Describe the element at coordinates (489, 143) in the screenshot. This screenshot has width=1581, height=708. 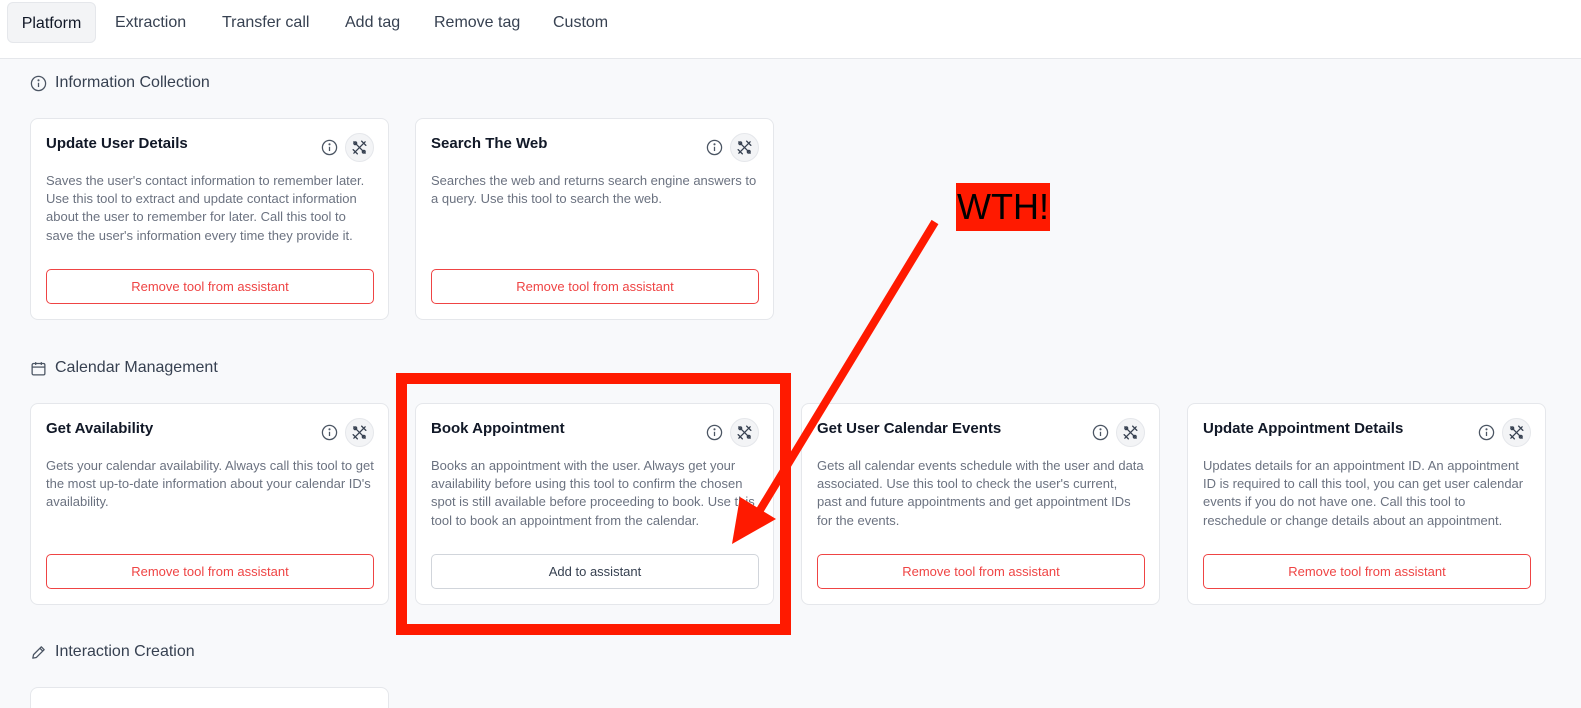
I see `card-title: Search The Web` at that location.